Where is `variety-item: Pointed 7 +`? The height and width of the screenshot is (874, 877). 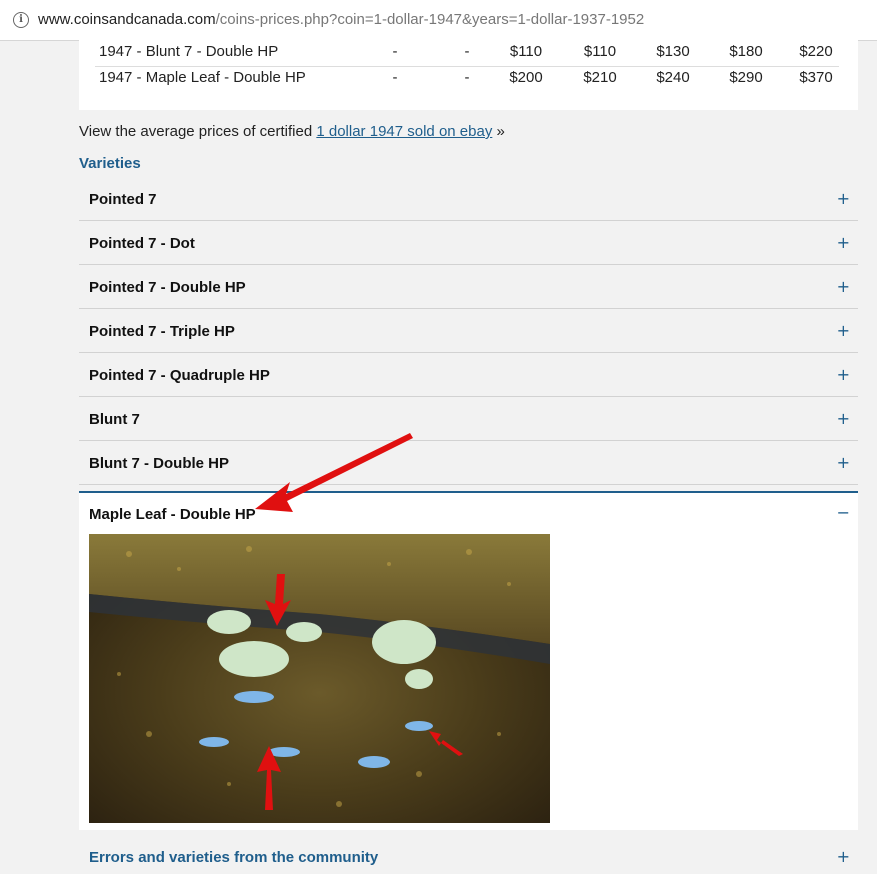
variety-item: Pointed 7 + is located at coordinates (468, 199).